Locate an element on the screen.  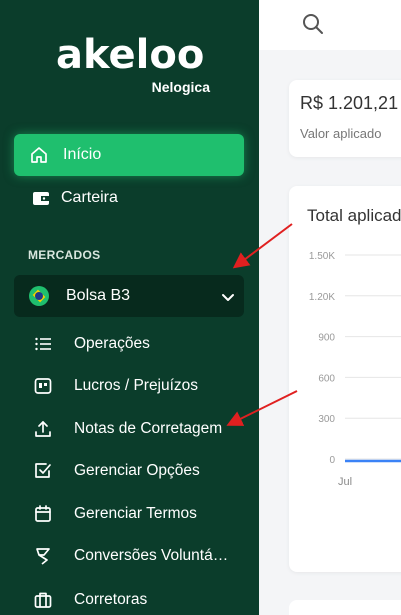
sidebar-item-conversoes-voluntarias: Conversões Voluntárias is located at coordinates (137, 556).